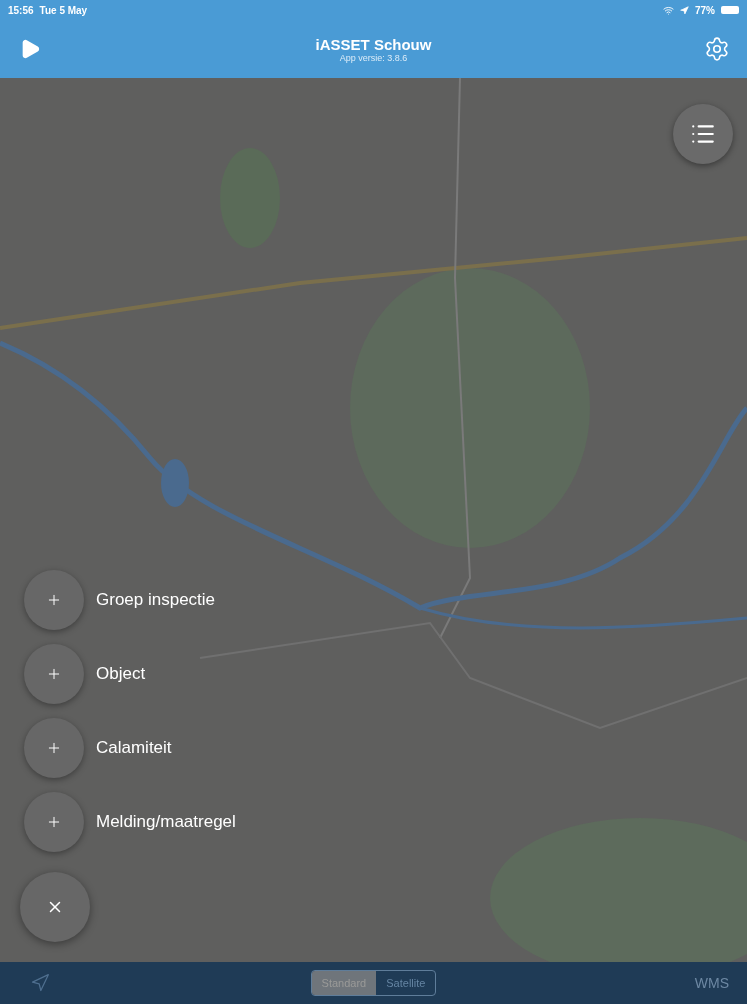 Image resolution: width=747 pixels, height=1004 pixels. What do you see at coordinates (166, 822) in the screenshot?
I see `action-label: Melding/maatregel` at bounding box center [166, 822].